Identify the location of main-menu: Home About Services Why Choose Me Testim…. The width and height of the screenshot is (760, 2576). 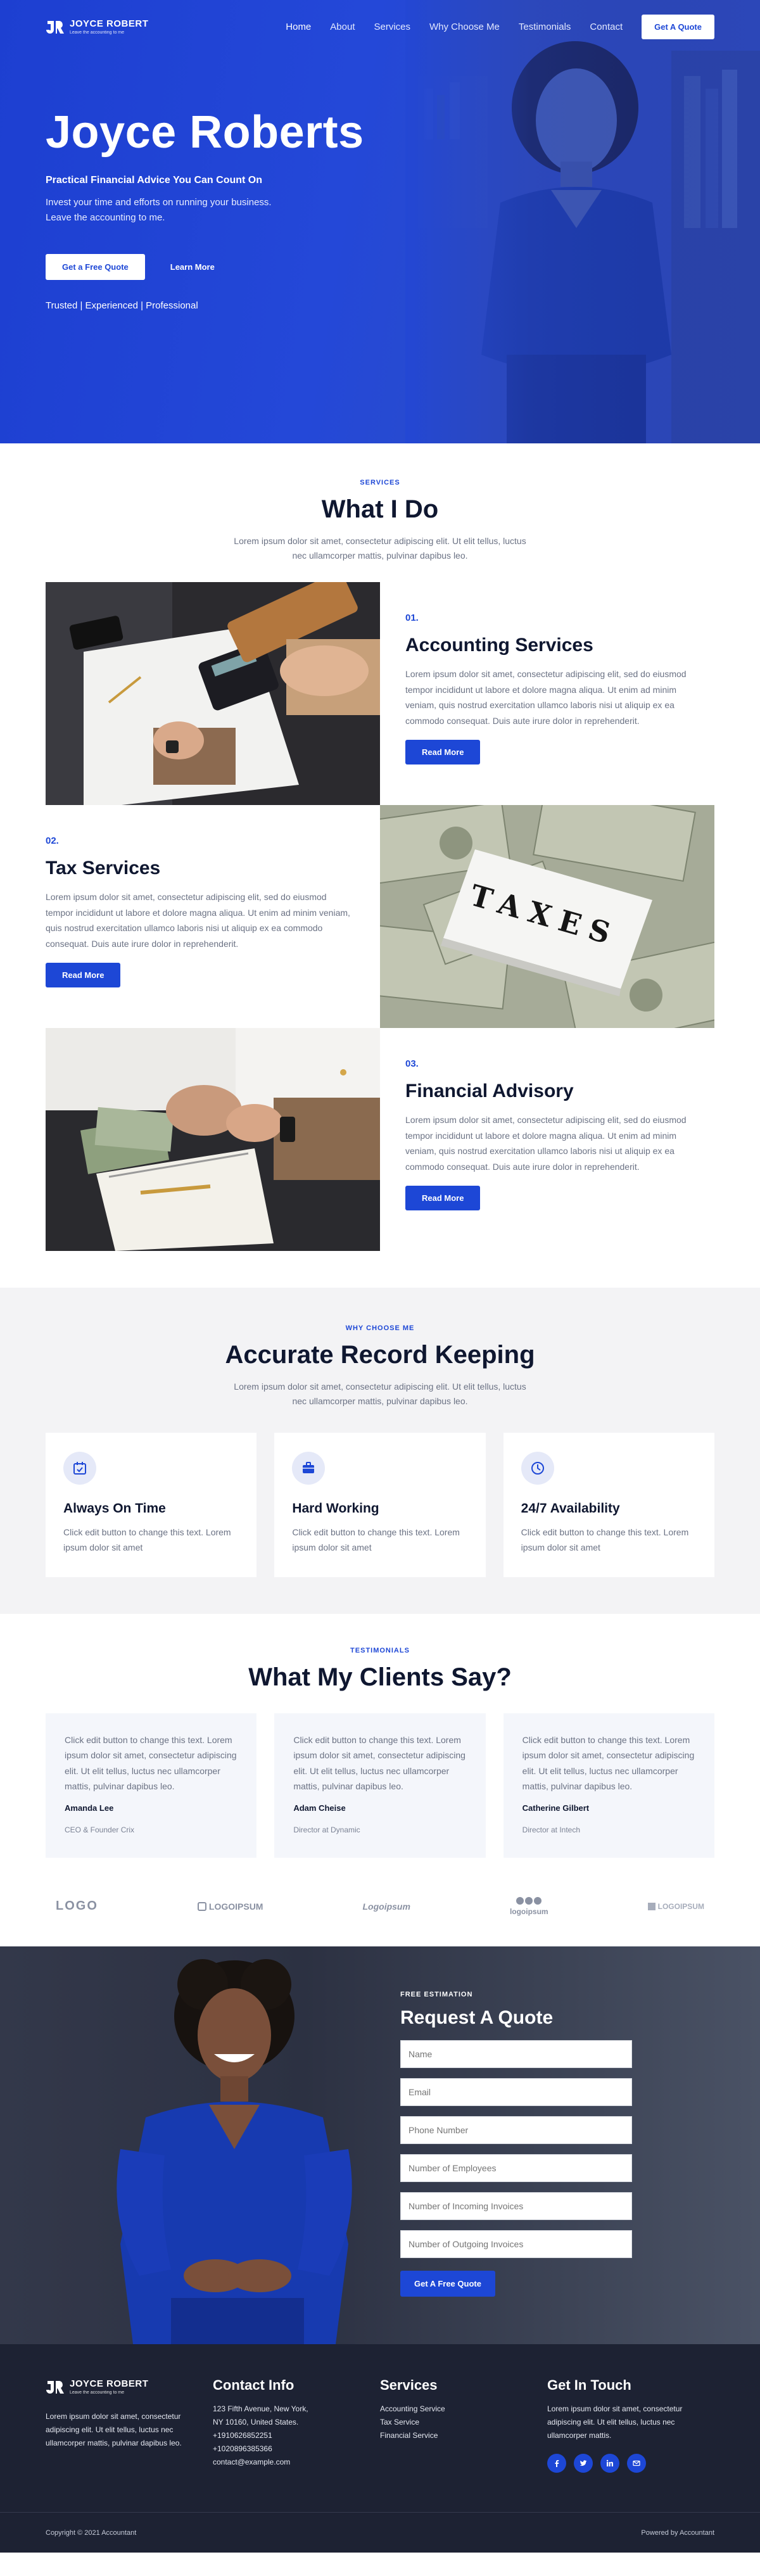
(500, 26).